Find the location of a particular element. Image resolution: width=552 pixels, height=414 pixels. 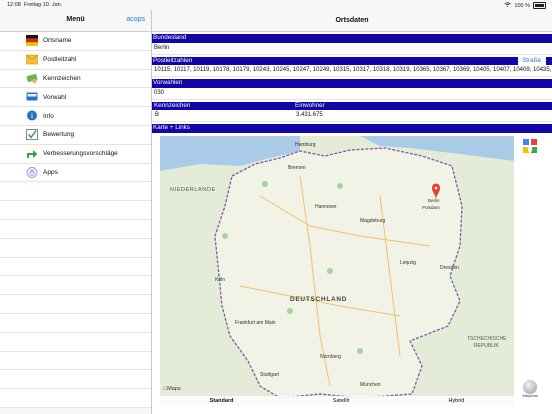

status-bar: 12:08 Freitag 10. Jan. 100 % is located at coordinates (276, 5).